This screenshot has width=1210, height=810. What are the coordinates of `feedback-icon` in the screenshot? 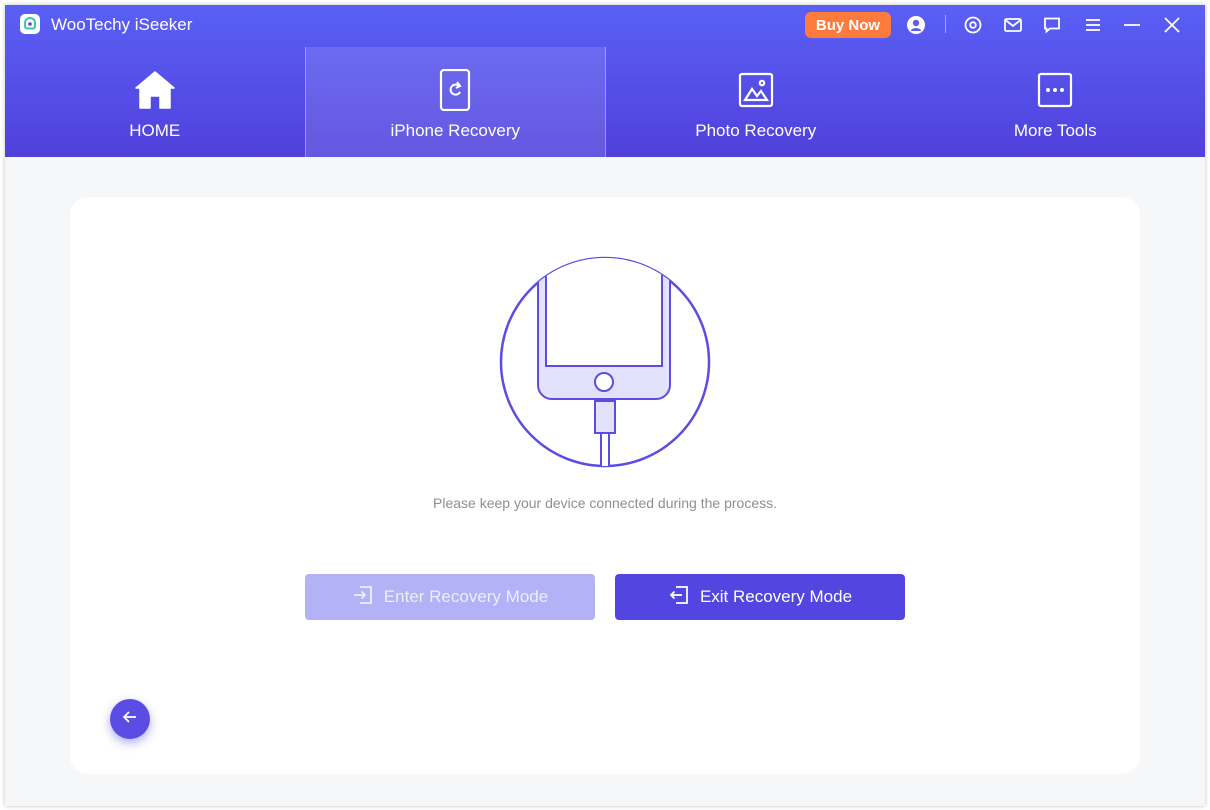 It's located at (1052, 25).